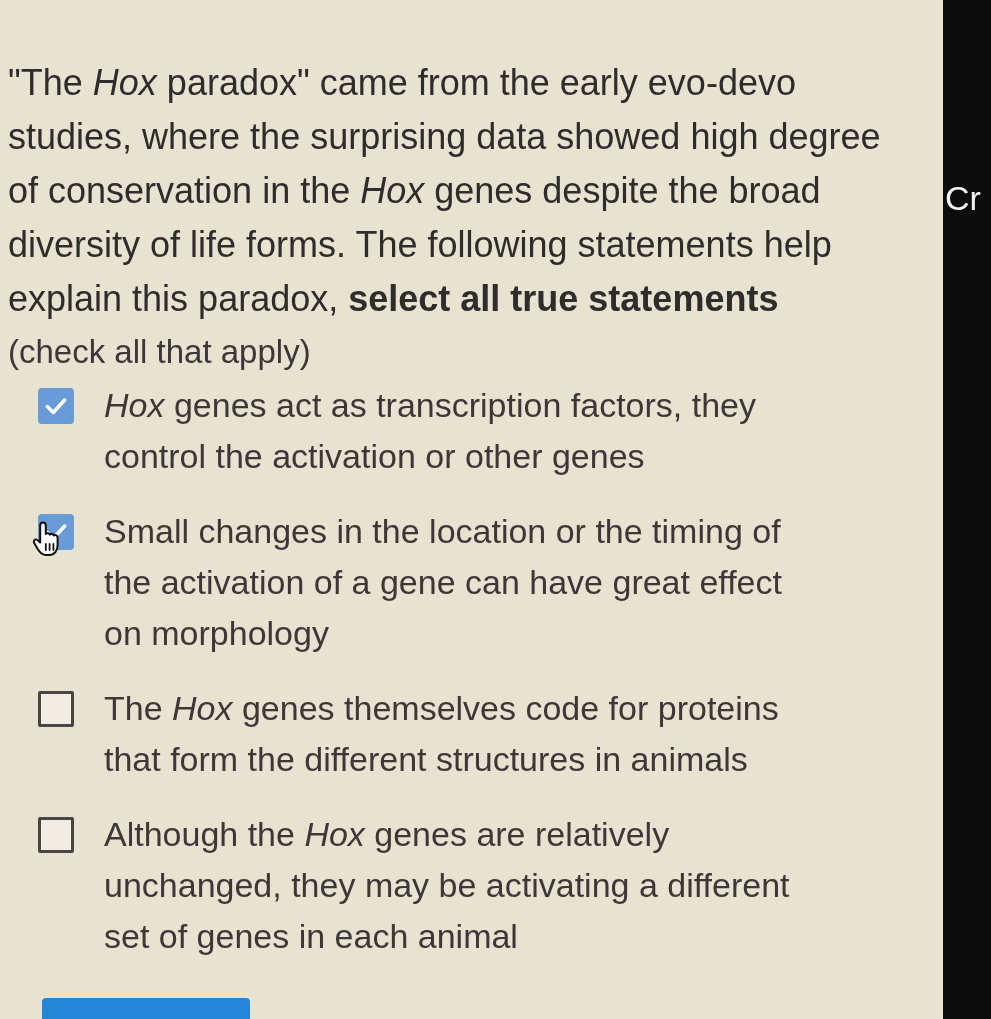 The image size is (991, 1019). What do you see at coordinates (460, 431) in the screenshot?
I see `option-text: Hox genes act as transcription factors, they control the activation or other genes` at bounding box center [460, 431].